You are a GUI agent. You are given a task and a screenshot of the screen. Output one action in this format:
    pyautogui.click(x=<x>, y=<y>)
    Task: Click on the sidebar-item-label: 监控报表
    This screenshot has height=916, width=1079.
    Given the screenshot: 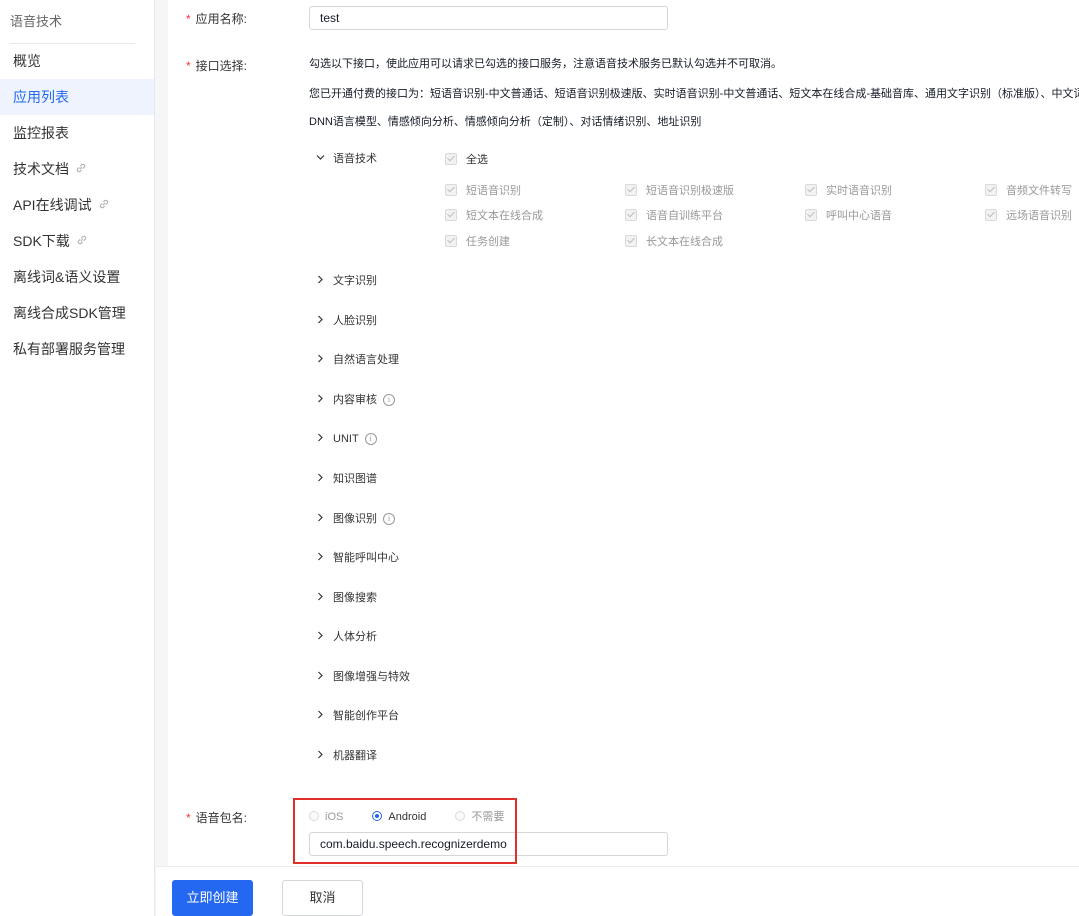 What is the action you would take?
    pyautogui.click(x=41, y=133)
    